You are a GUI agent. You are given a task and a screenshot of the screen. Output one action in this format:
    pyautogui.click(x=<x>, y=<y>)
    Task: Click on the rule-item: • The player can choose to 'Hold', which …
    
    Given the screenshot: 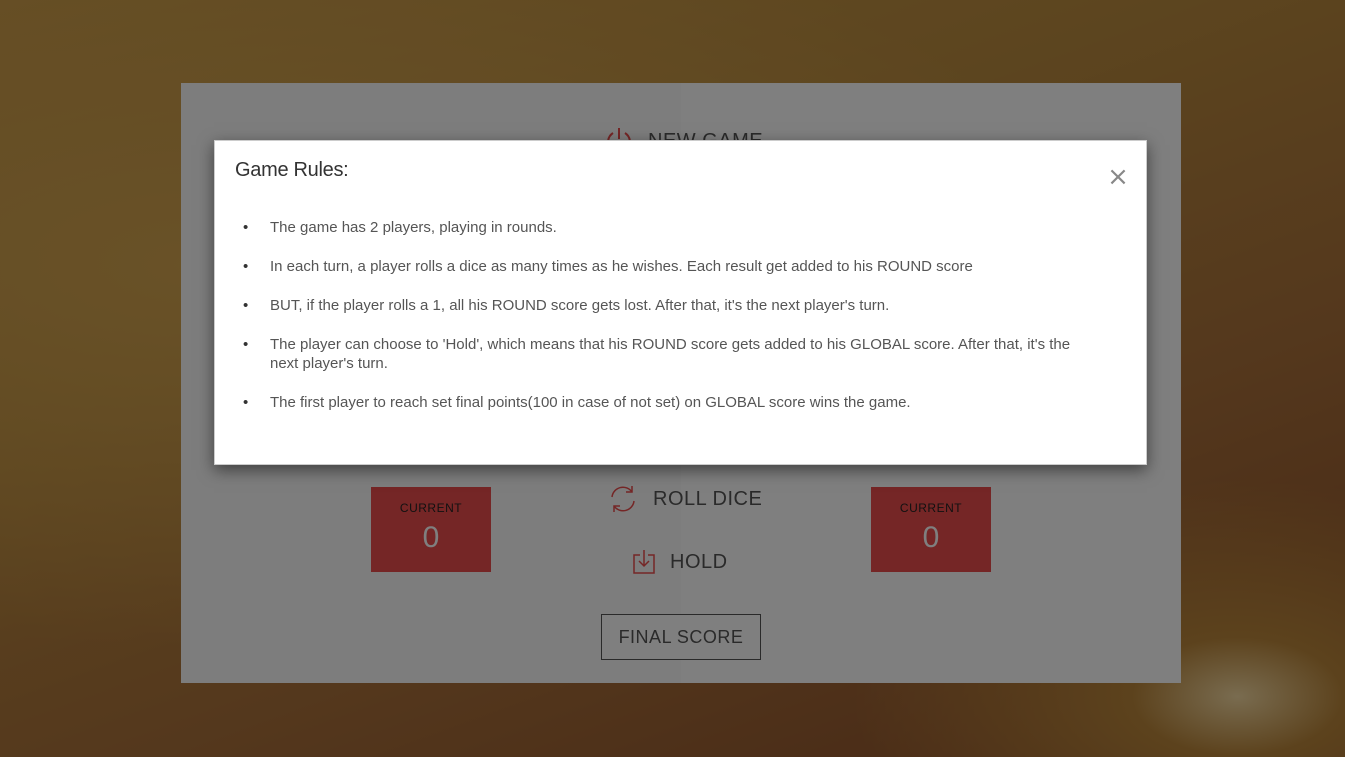 What is the action you would take?
    pyautogui.click(x=657, y=354)
    